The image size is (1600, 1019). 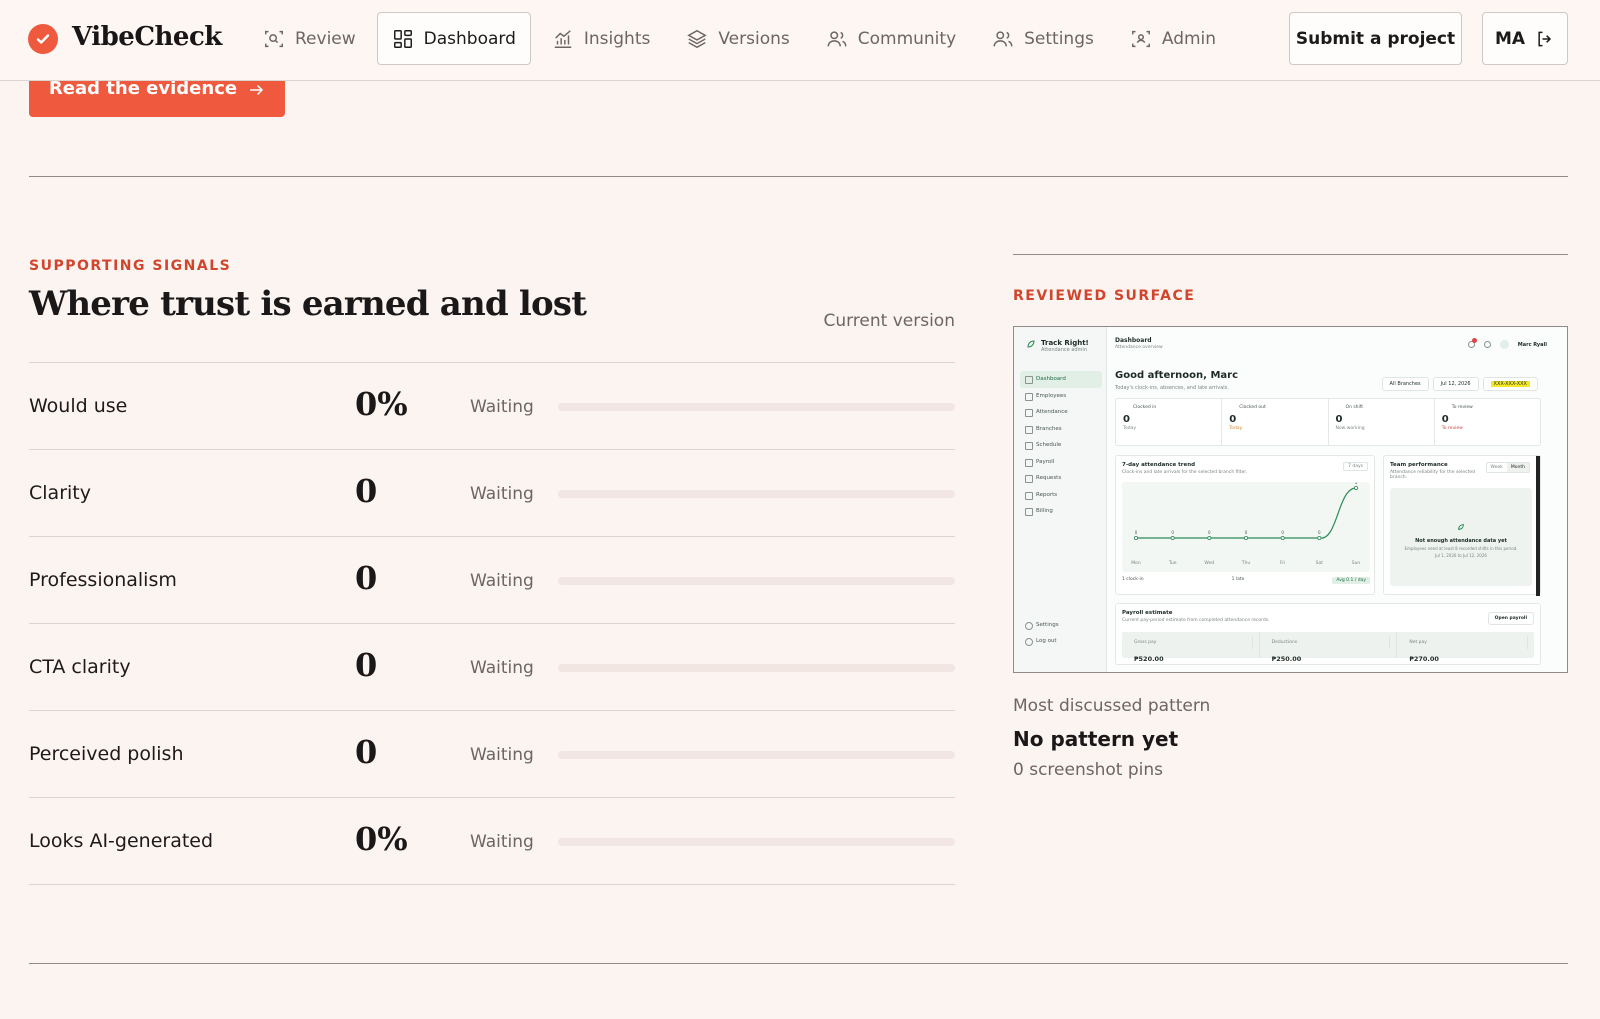 I want to click on preview-pay-value: ₱520.00, so click(x=1149, y=659).